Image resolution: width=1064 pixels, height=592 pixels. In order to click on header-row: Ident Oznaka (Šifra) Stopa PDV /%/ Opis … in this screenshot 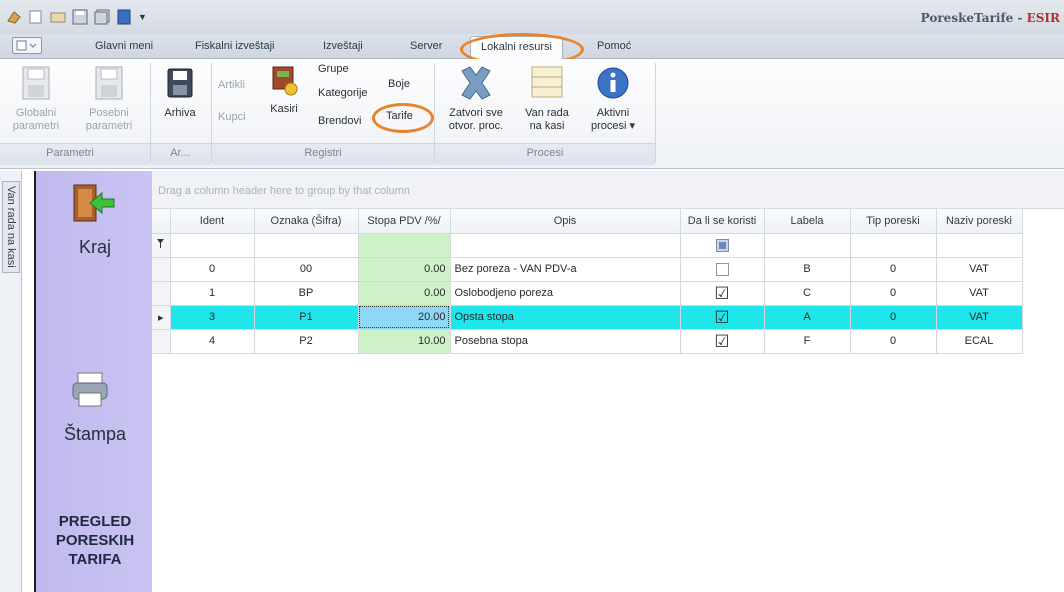, I will do `click(587, 221)`.